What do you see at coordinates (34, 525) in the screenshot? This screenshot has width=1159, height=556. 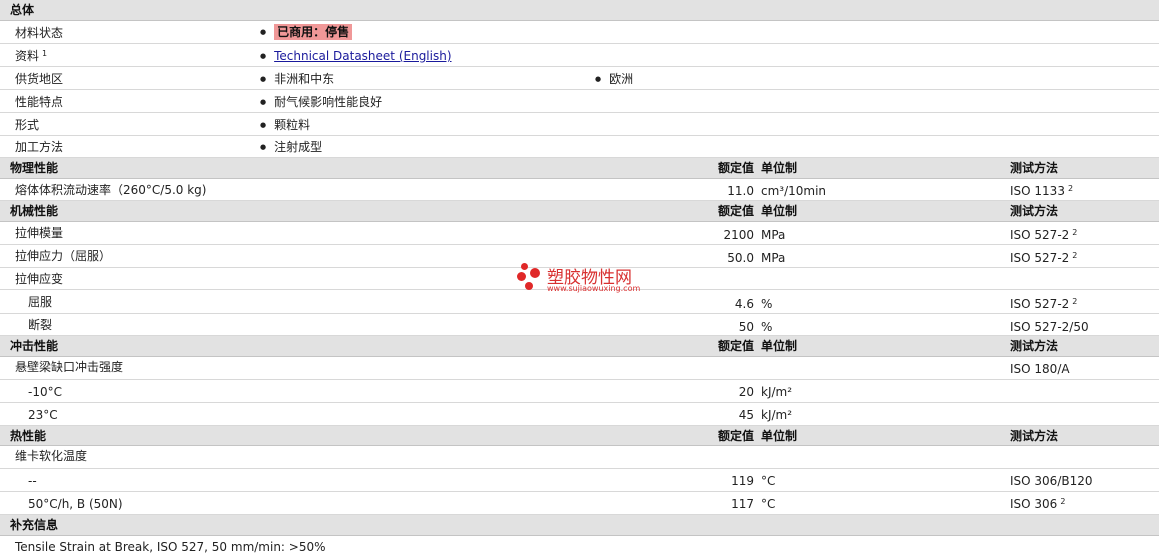 I see `section-title: 补充信息` at bounding box center [34, 525].